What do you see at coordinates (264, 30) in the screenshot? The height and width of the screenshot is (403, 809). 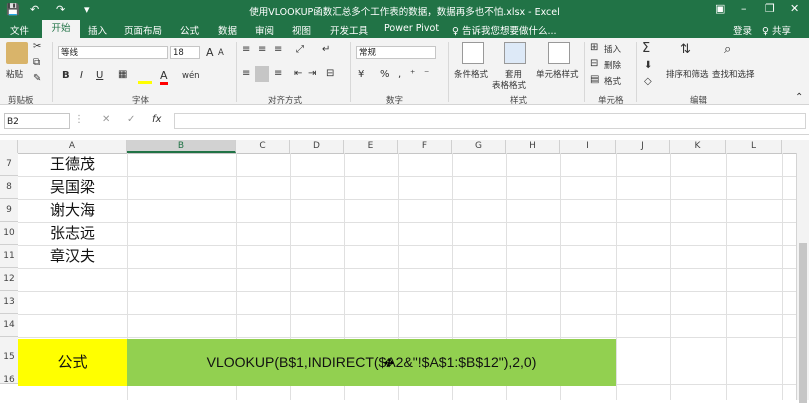 I see `tab-review: 审阅` at bounding box center [264, 30].